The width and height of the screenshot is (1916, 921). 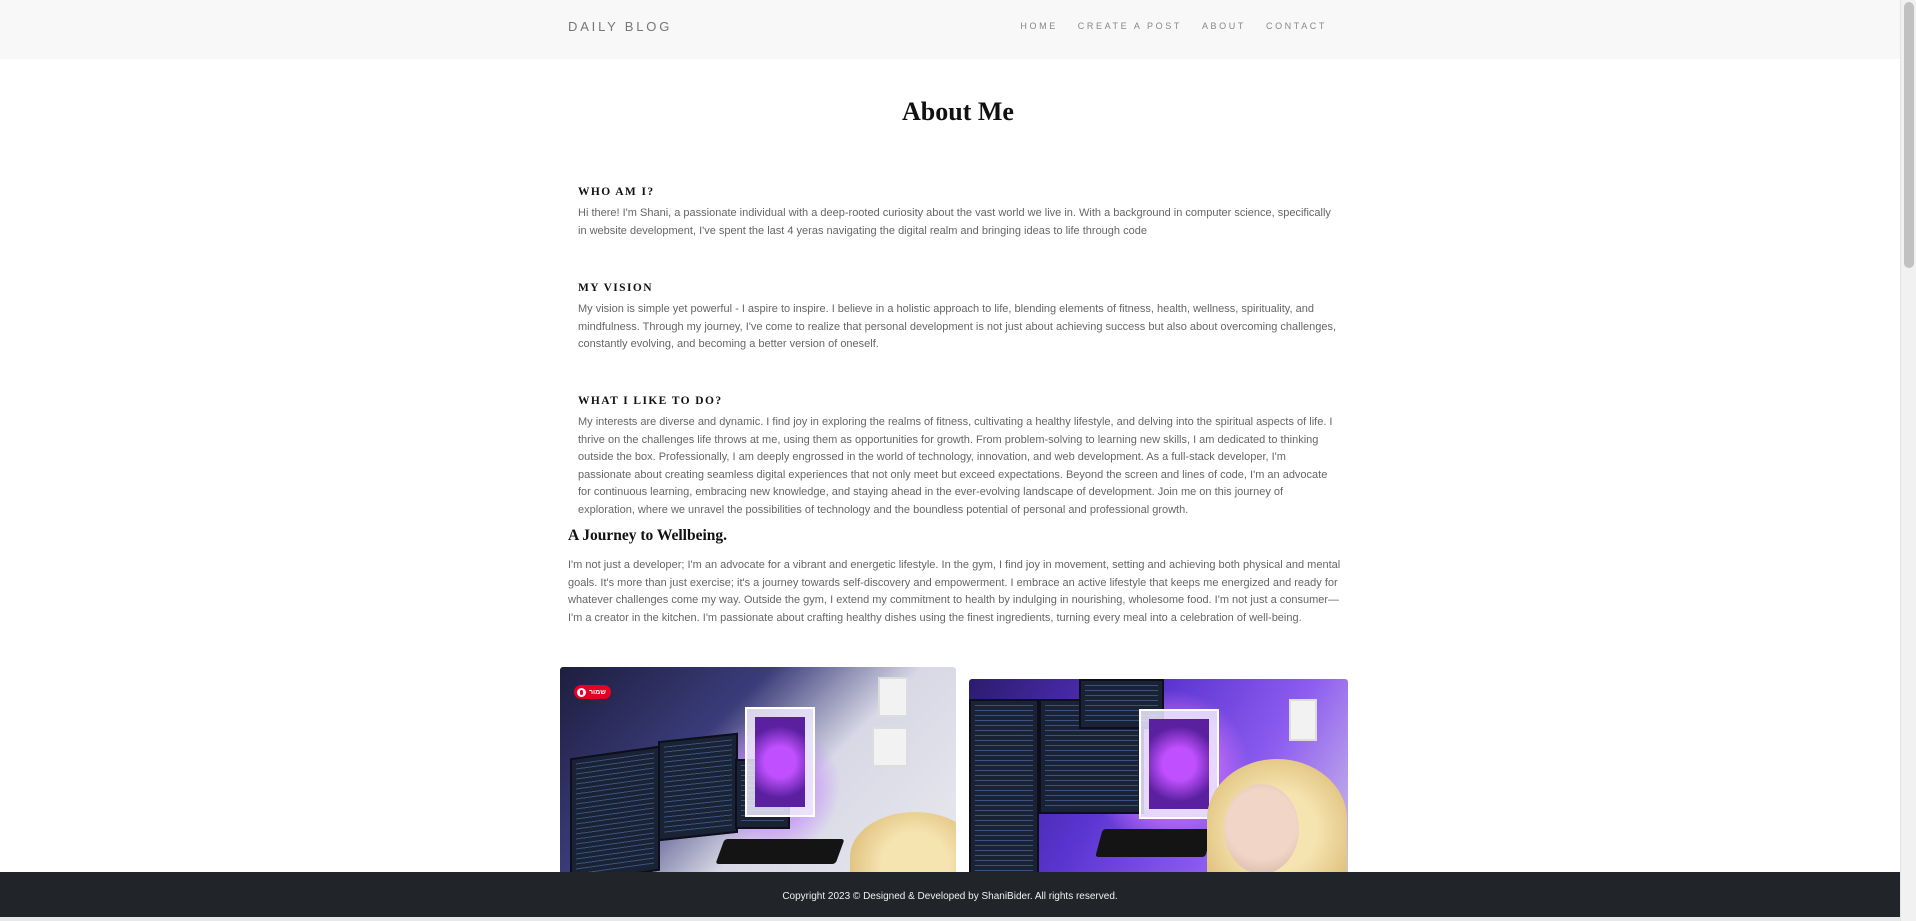 What do you see at coordinates (597, 692) in the screenshot?
I see `pin-label: שמור` at bounding box center [597, 692].